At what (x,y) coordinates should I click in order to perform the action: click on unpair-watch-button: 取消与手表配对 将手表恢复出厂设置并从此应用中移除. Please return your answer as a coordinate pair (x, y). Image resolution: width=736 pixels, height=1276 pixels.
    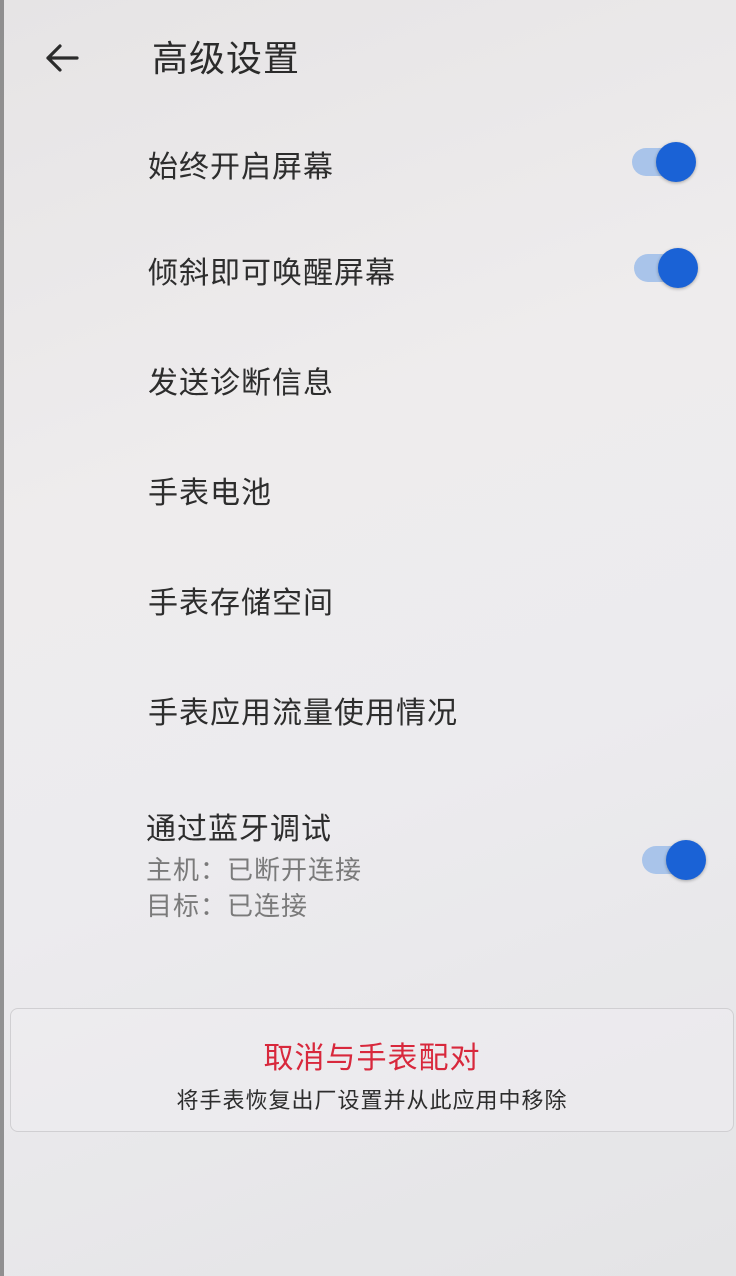
    Looking at the image, I should click on (372, 1070).